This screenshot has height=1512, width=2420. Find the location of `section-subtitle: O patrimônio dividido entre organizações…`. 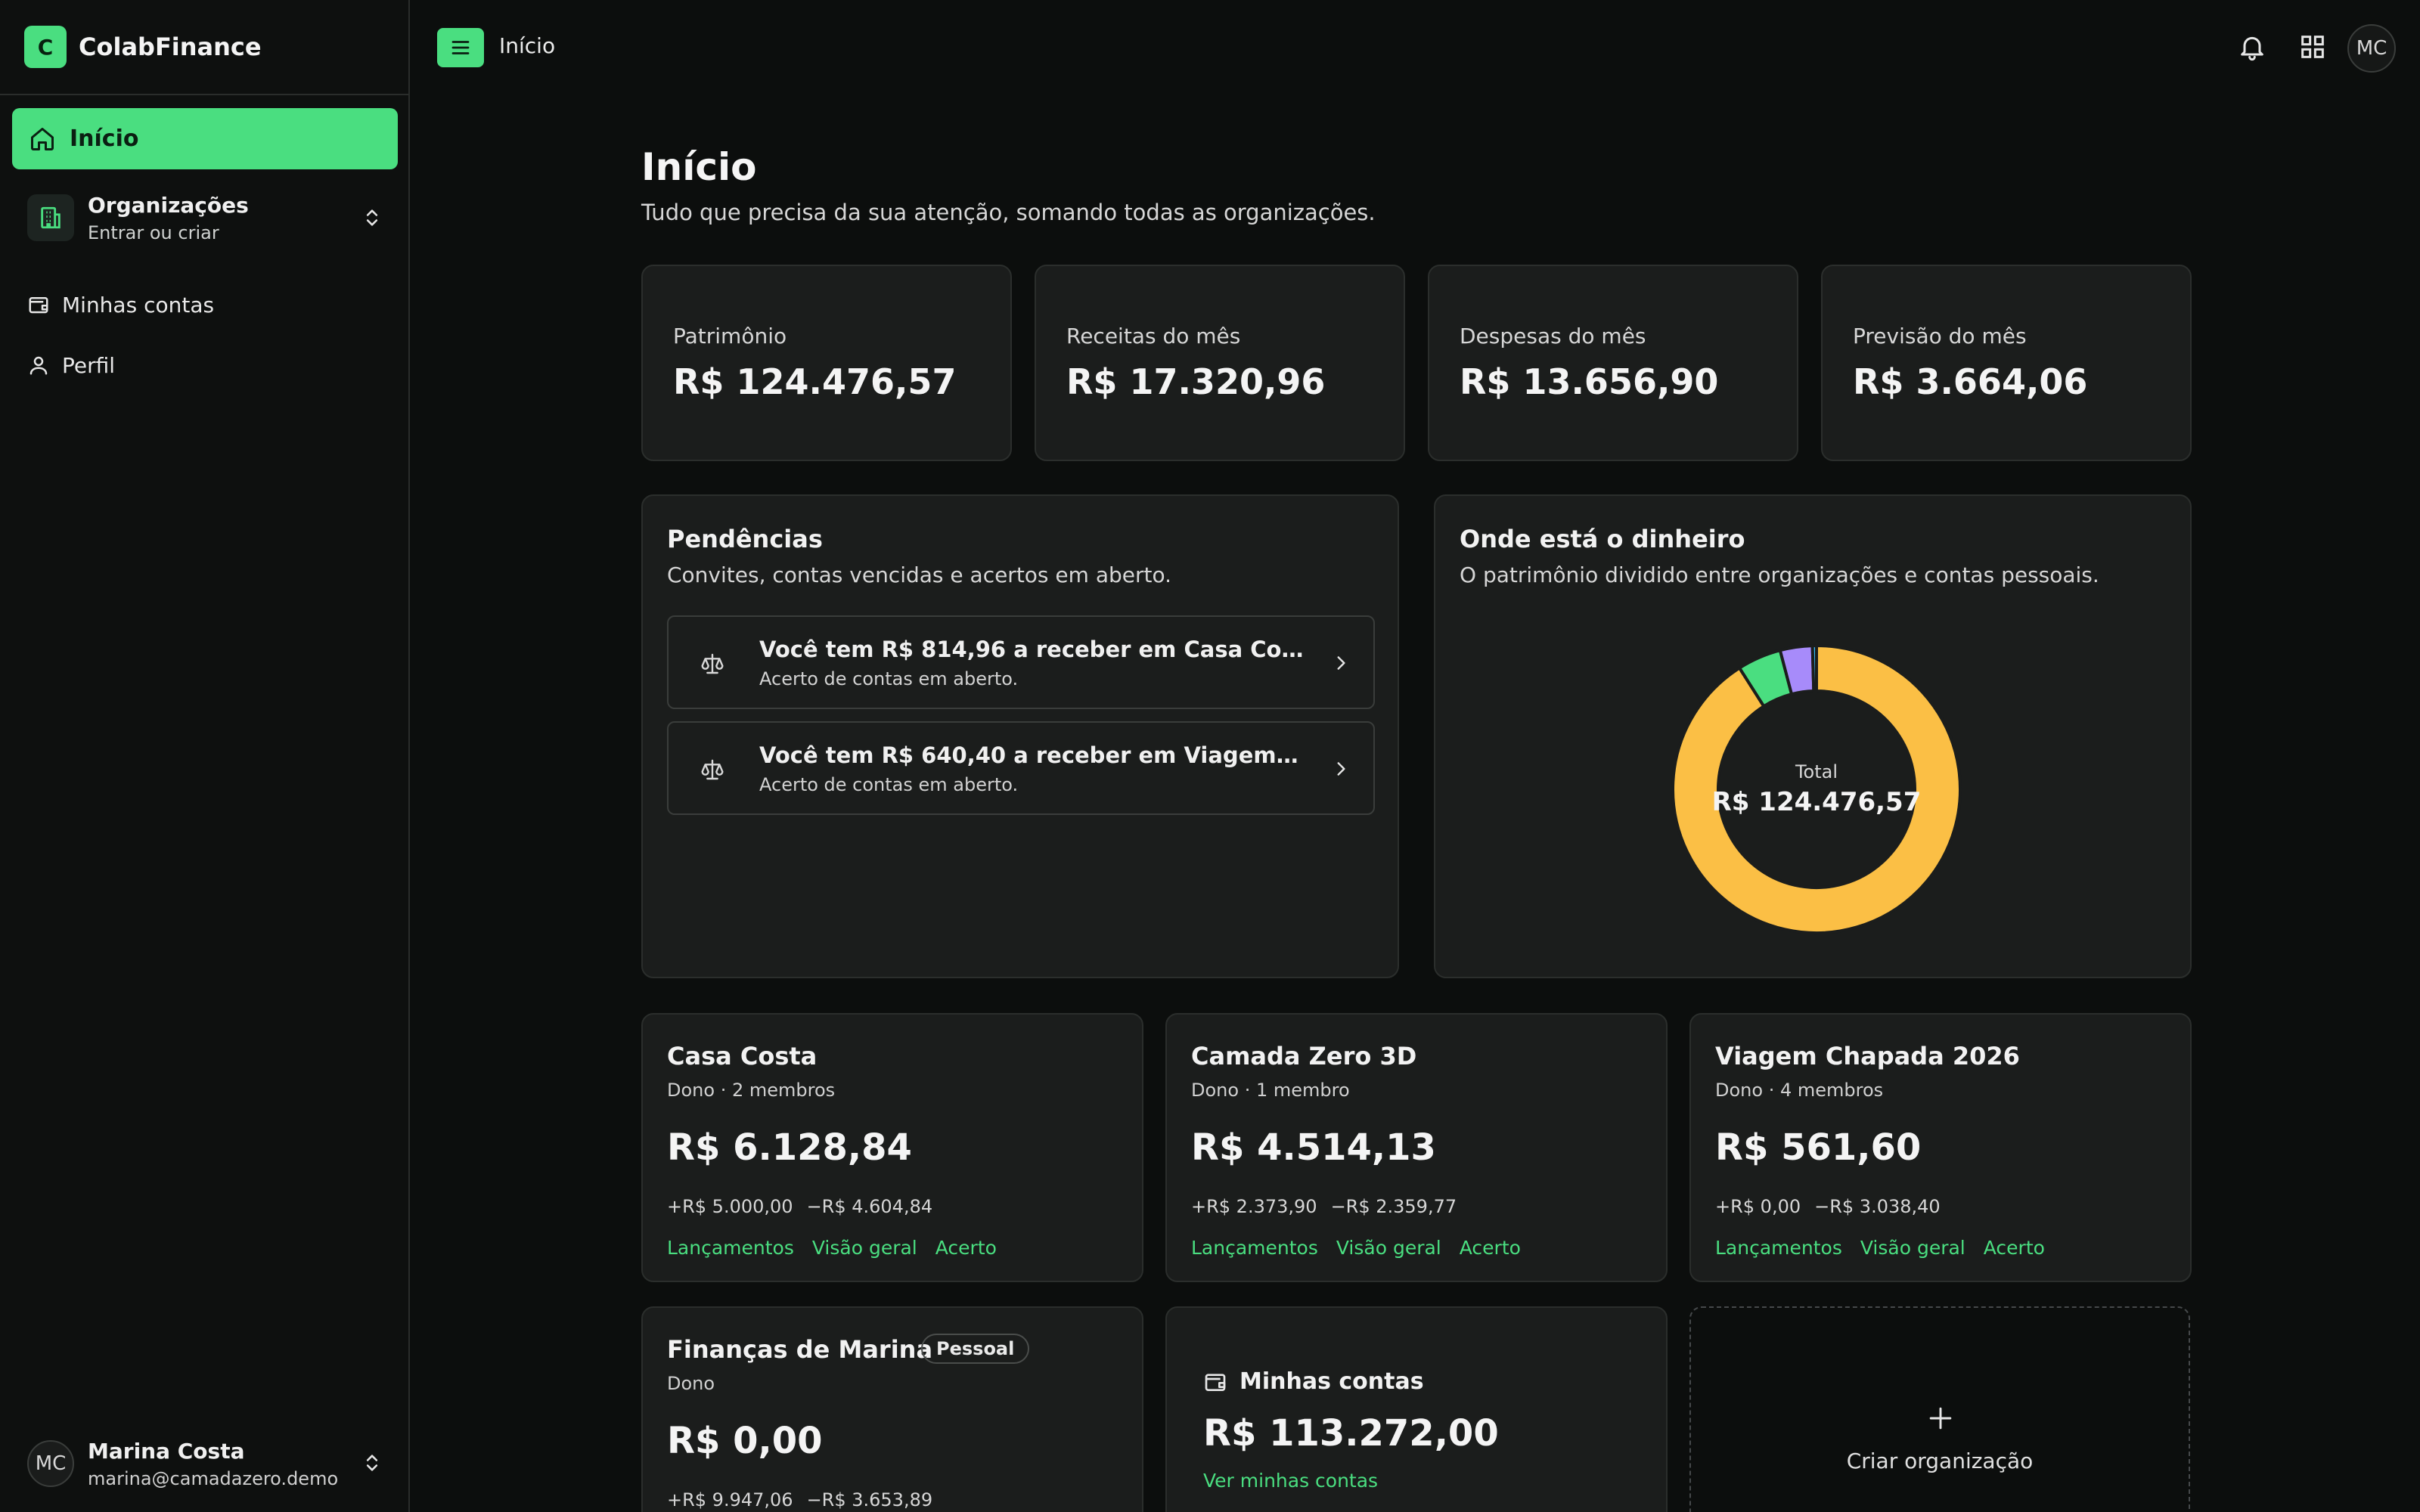

section-subtitle: O patrimônio dividido entre organizações… is located at coordinates (1779, 574).